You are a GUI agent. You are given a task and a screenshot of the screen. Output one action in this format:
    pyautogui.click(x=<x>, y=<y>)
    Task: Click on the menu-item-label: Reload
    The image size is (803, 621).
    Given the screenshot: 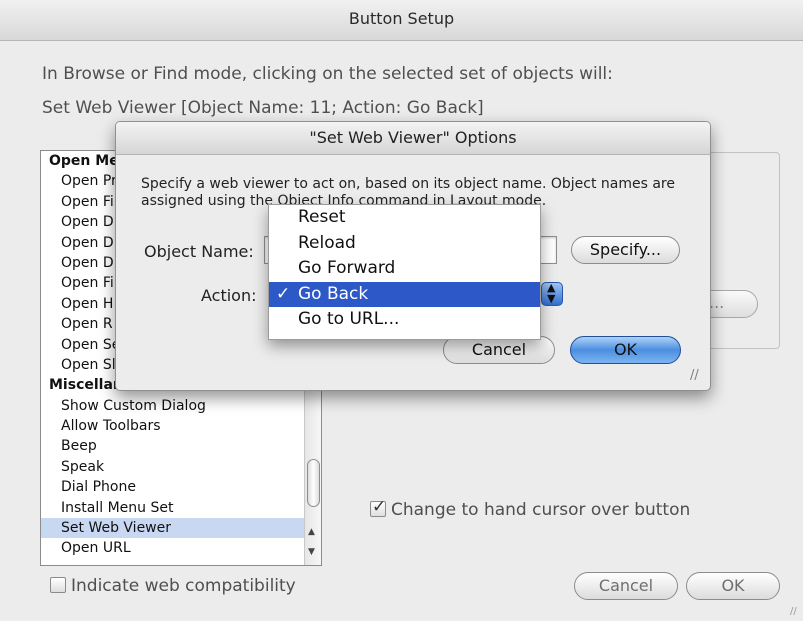 What is the action you would take?
    pyautogui.click(x=327, y=242)
    